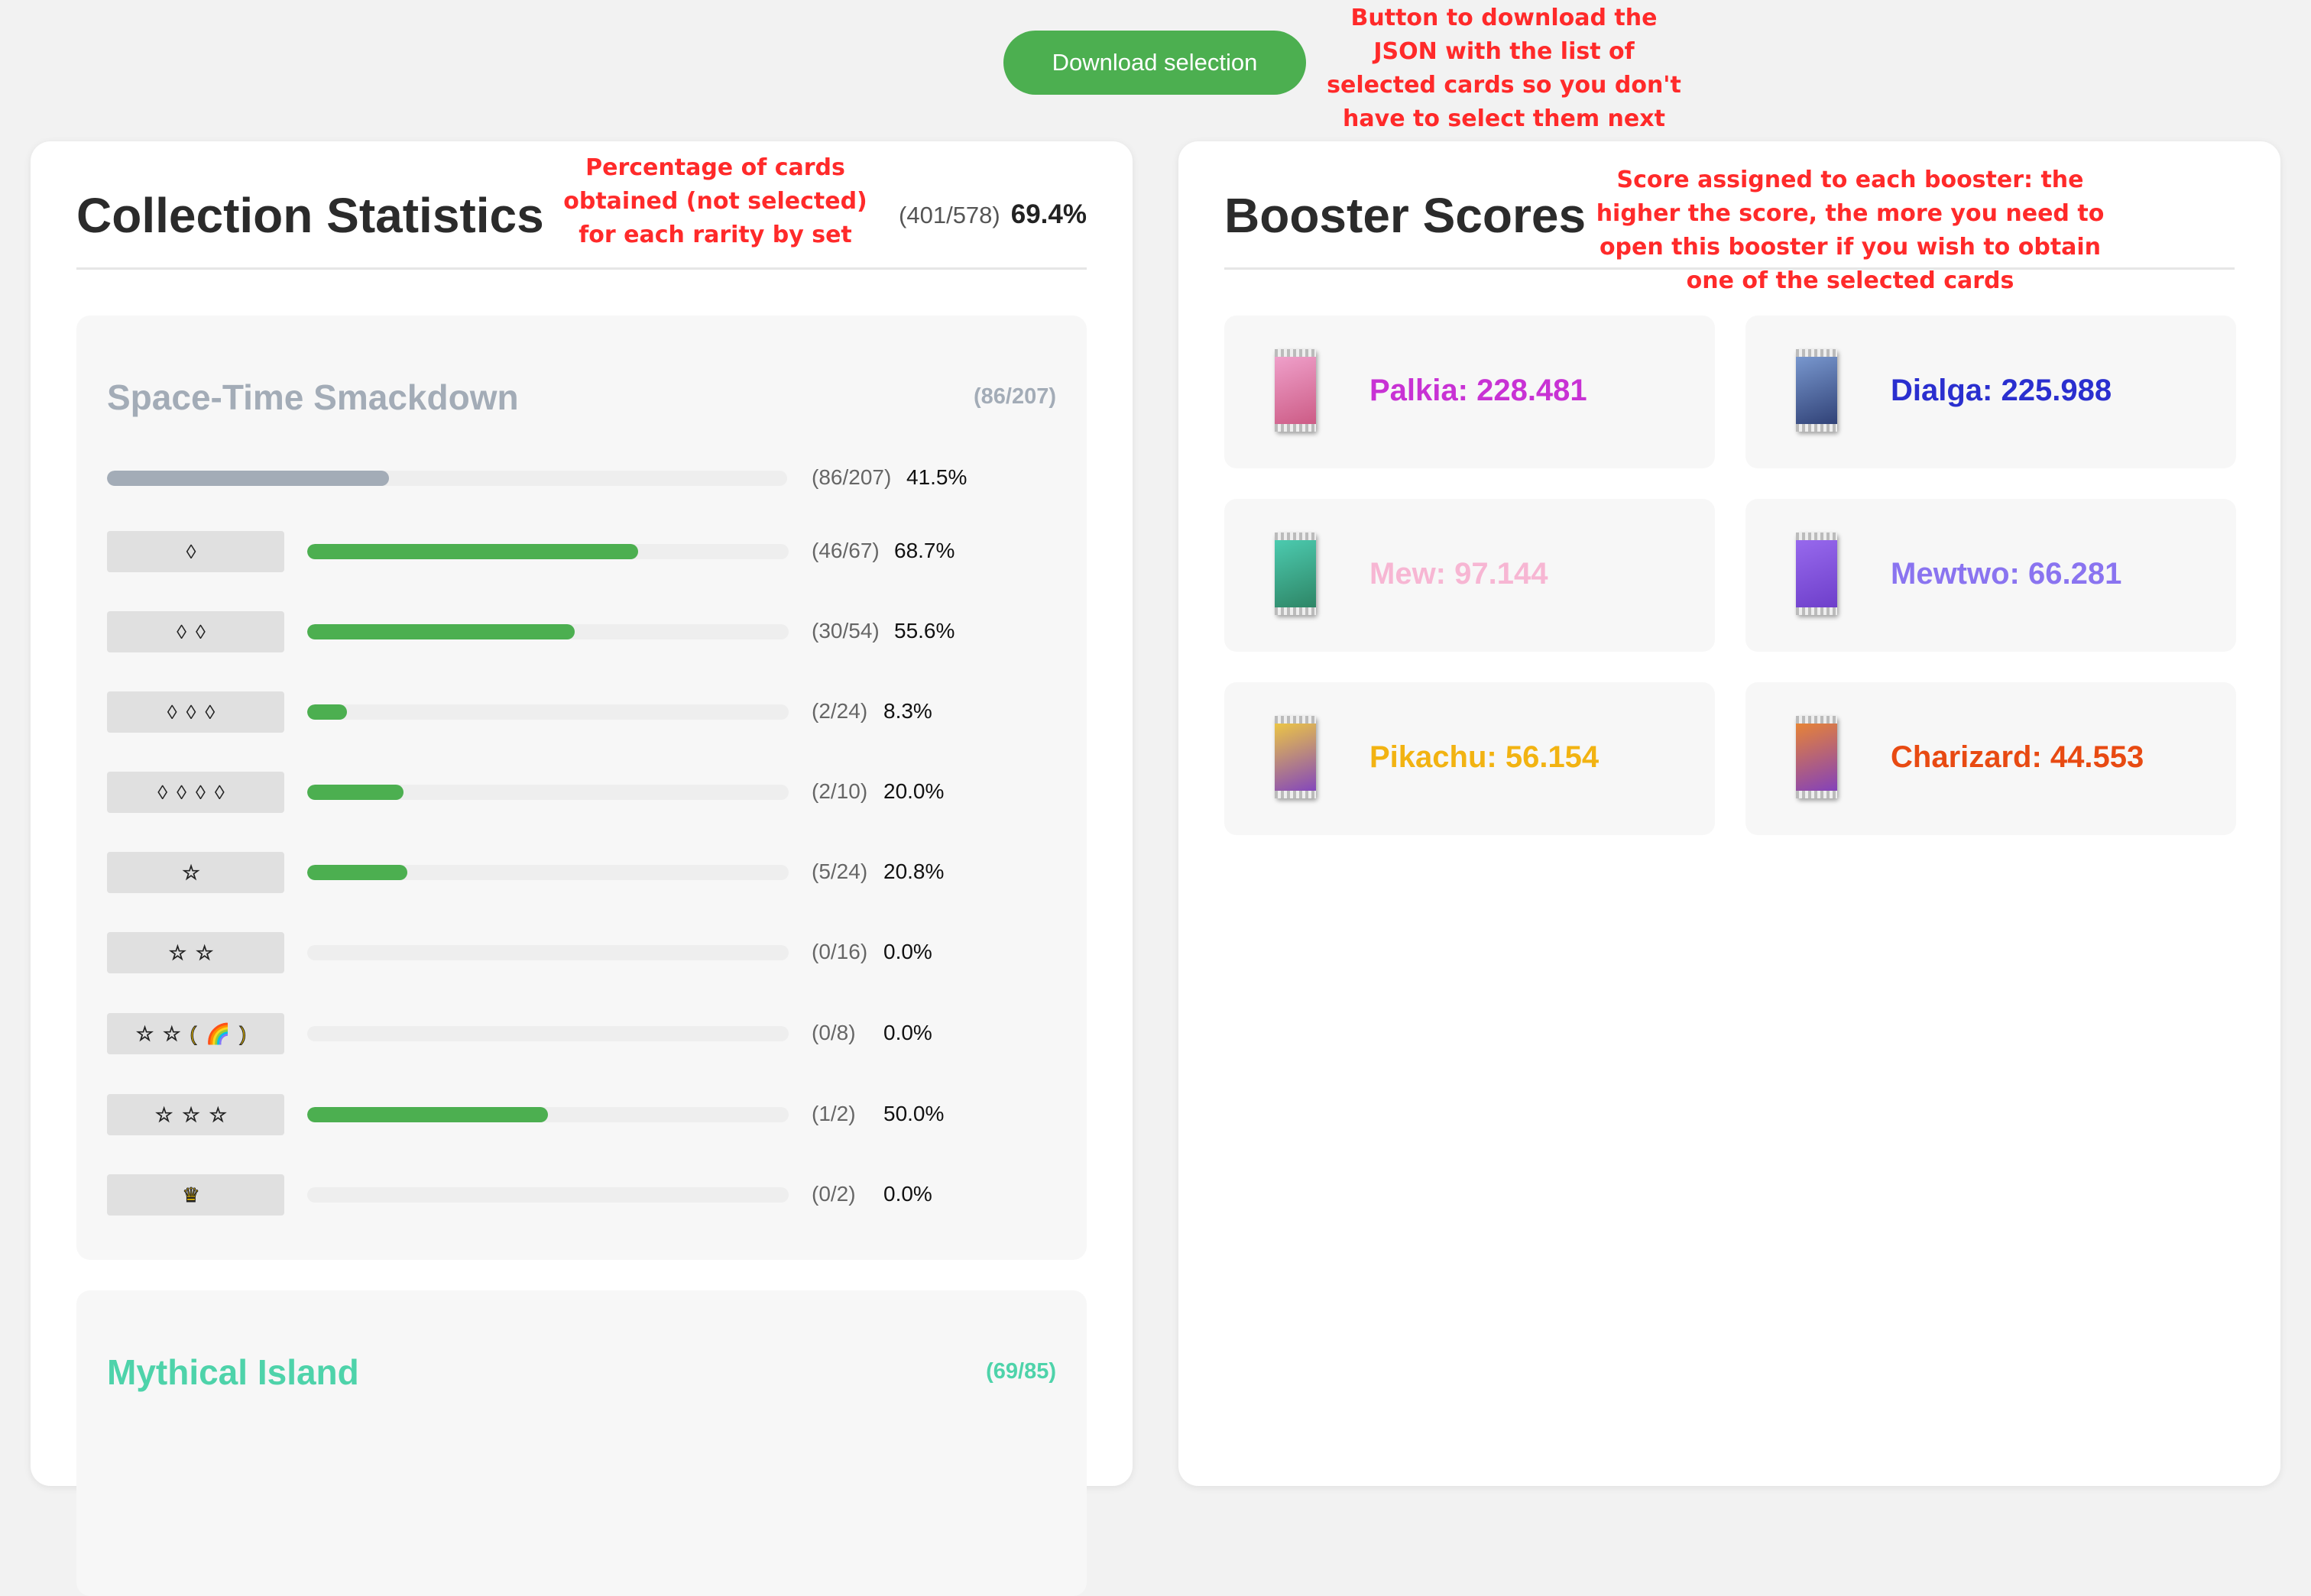 This screenshot has height=1596, width=2311. Describe the element at coordinates (840, 711) in the screenshot. I see `row-count: (2/24)` at that location.